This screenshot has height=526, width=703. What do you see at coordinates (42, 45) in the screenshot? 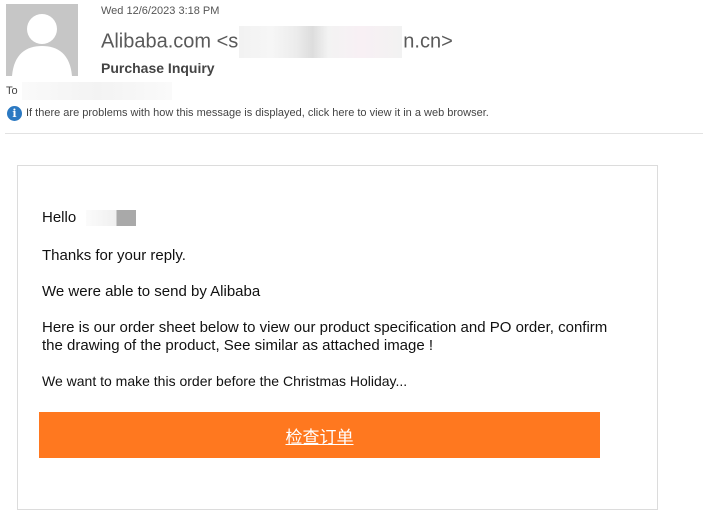
I see `person-silhouette-icon` at bounding box center [42, 45].